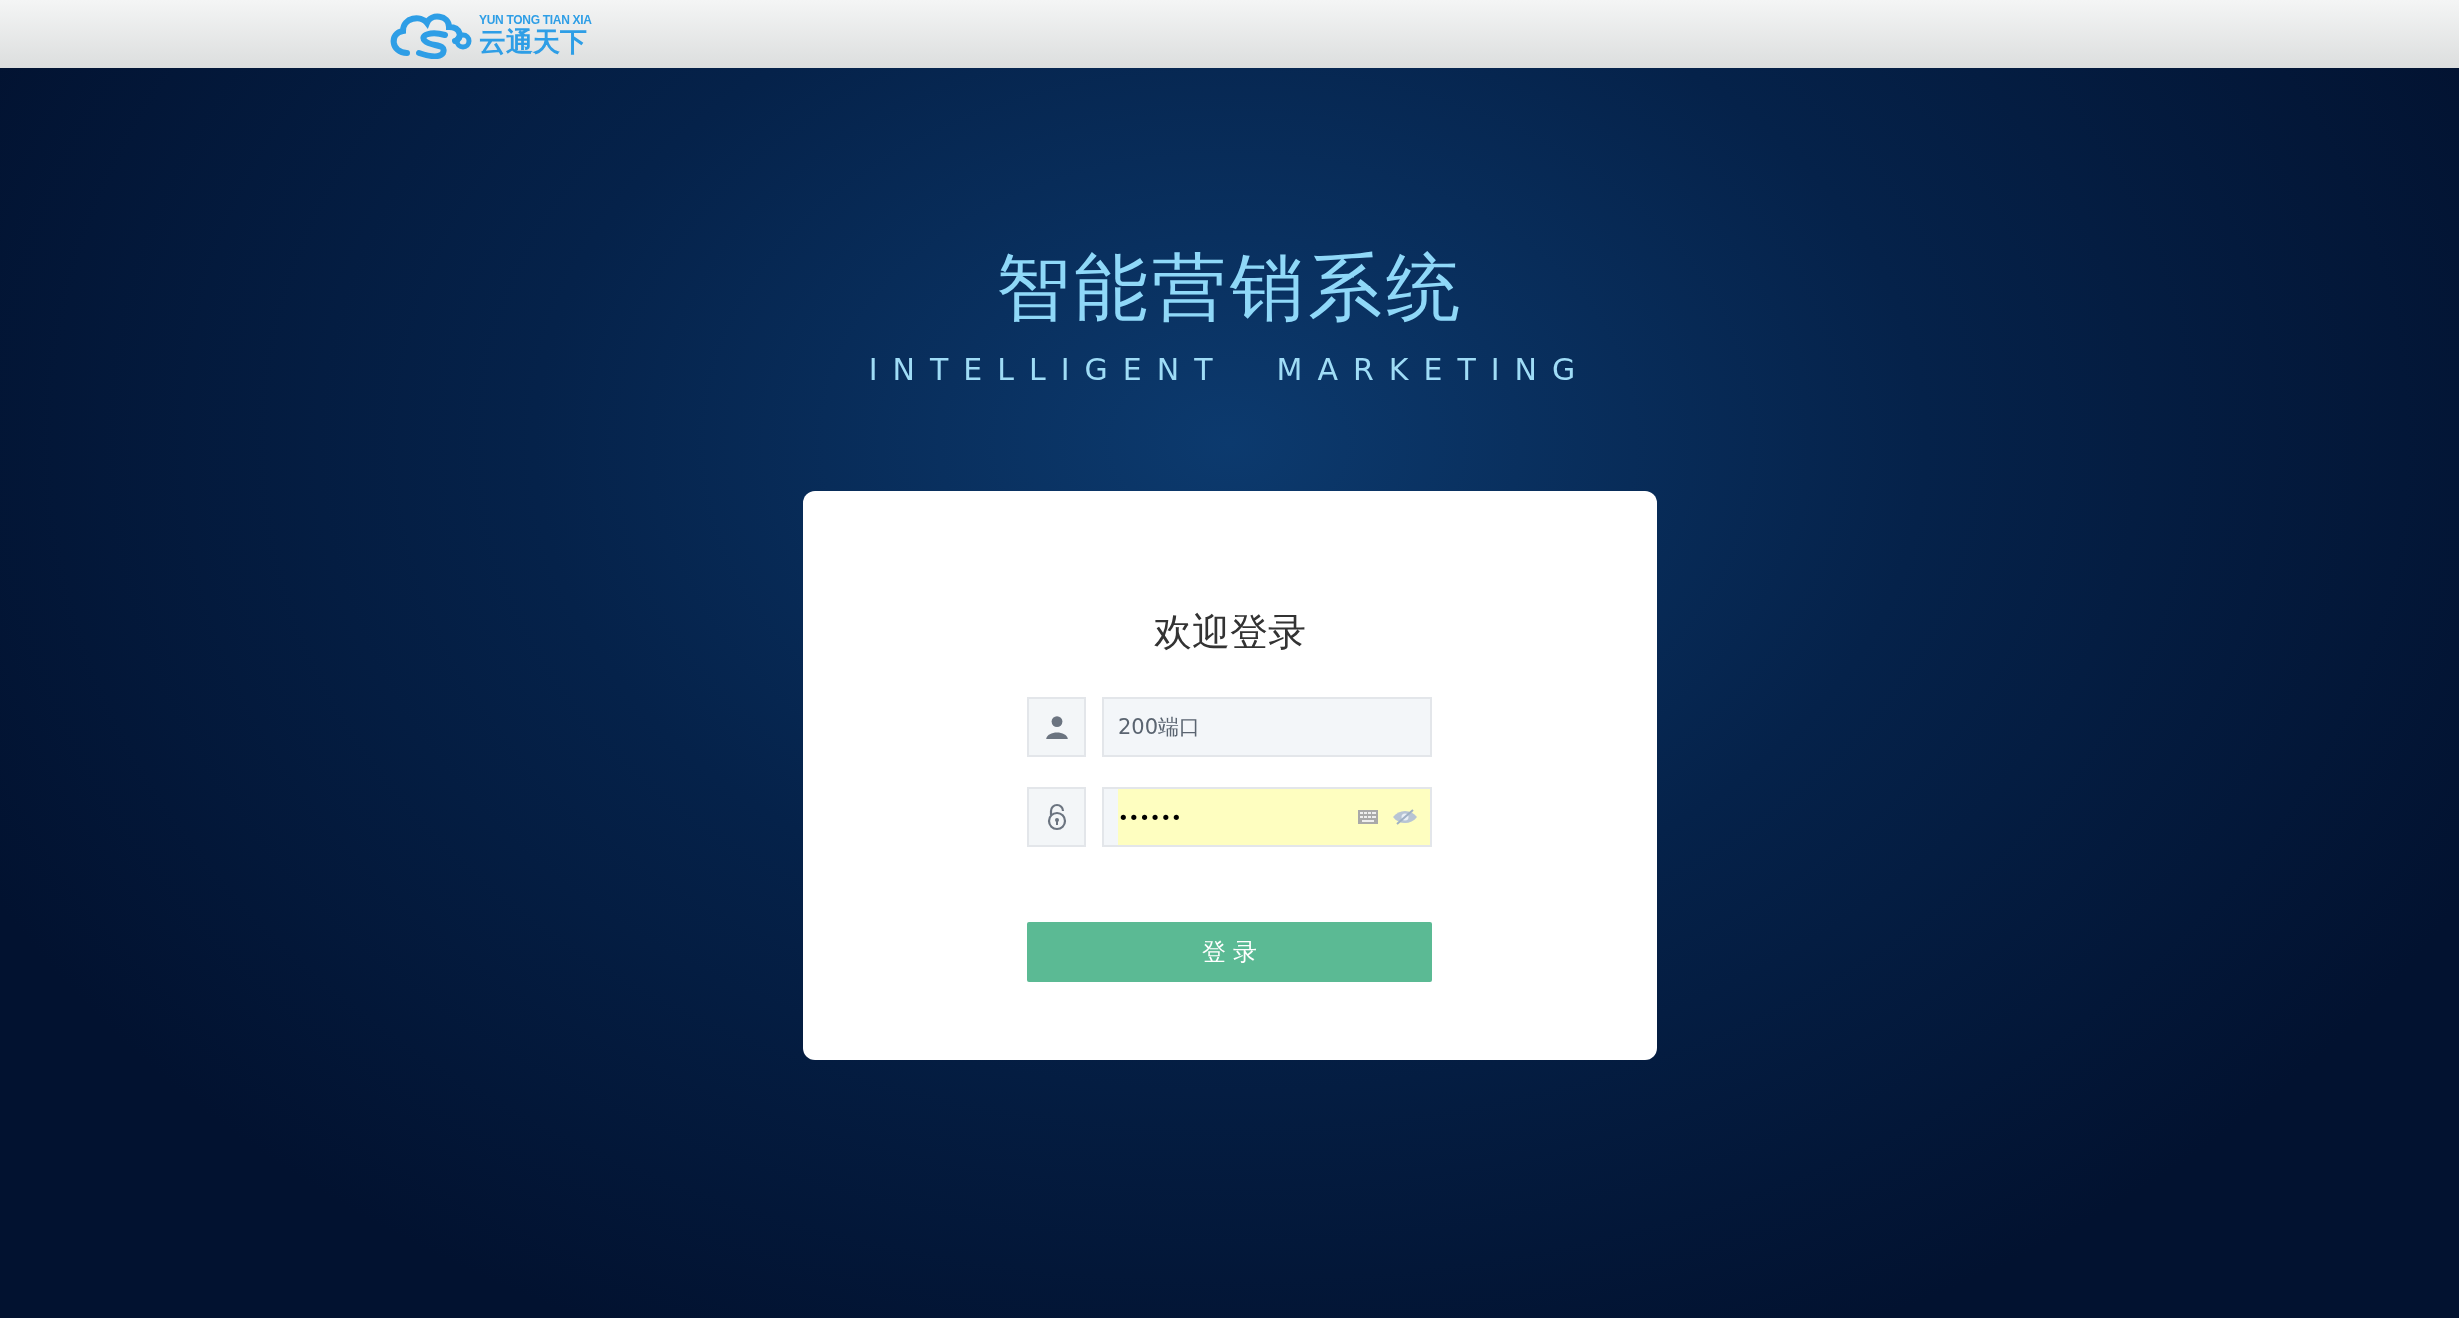 The height and width of the screenshot is (1318, 2459). What do you see at coordinates (1229, 287) in the screenshot?
I see `system-title: 智能营销系统` at bounding box center [1229, 287].